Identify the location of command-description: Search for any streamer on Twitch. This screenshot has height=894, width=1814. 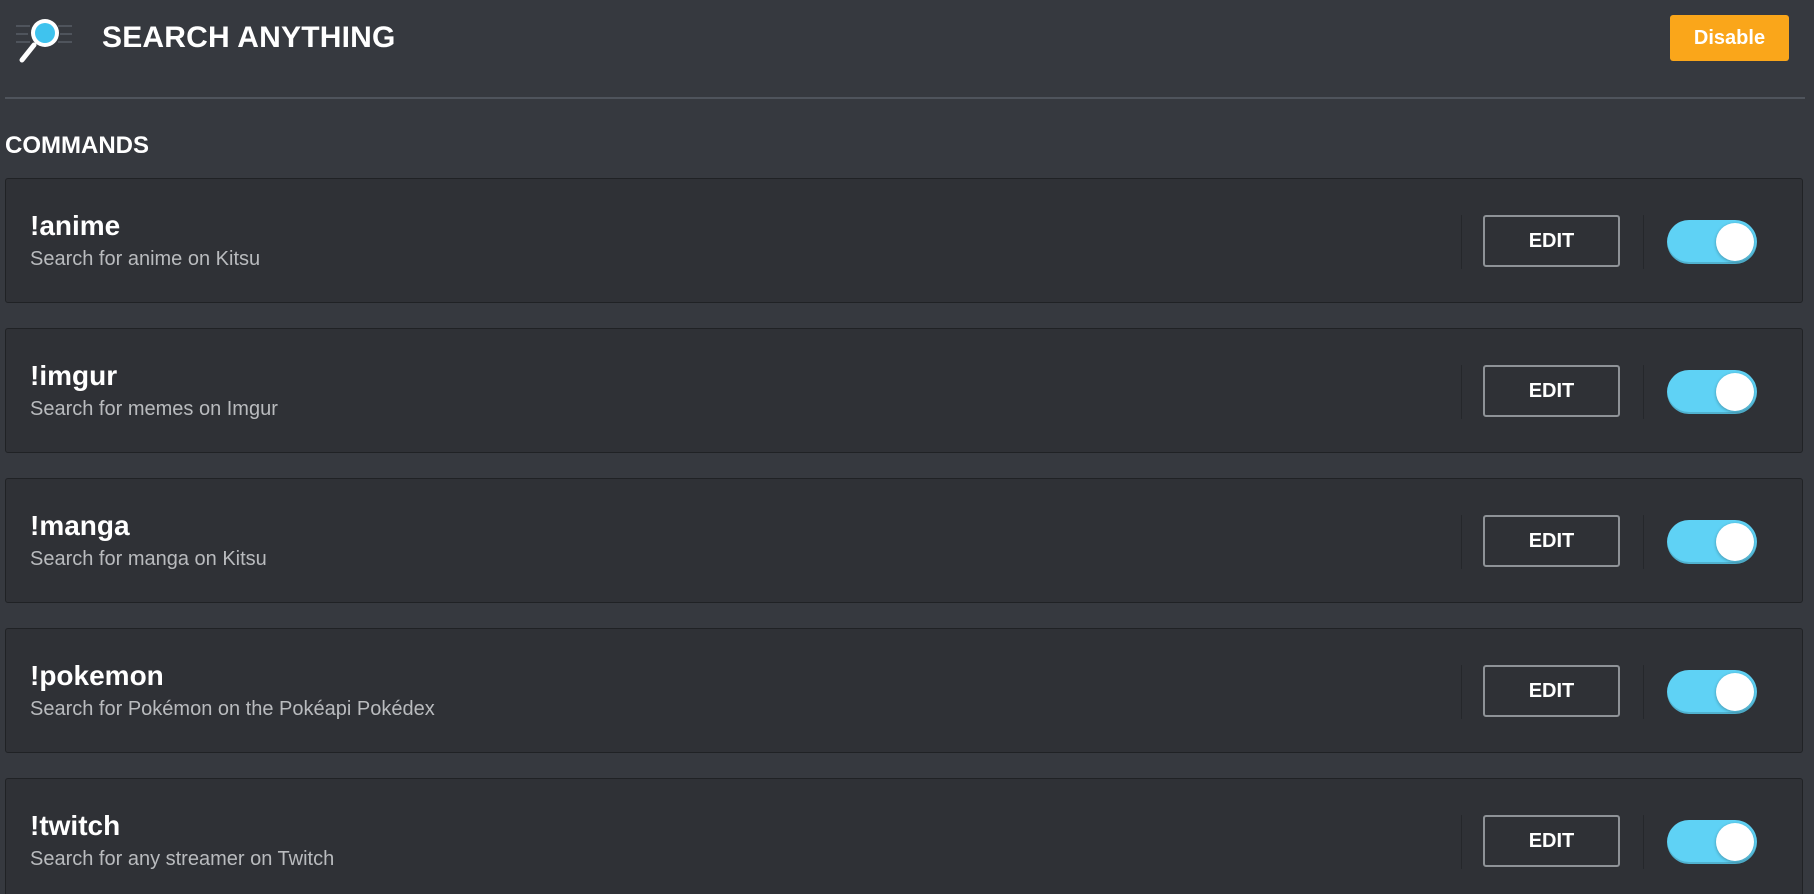
(182, 859).